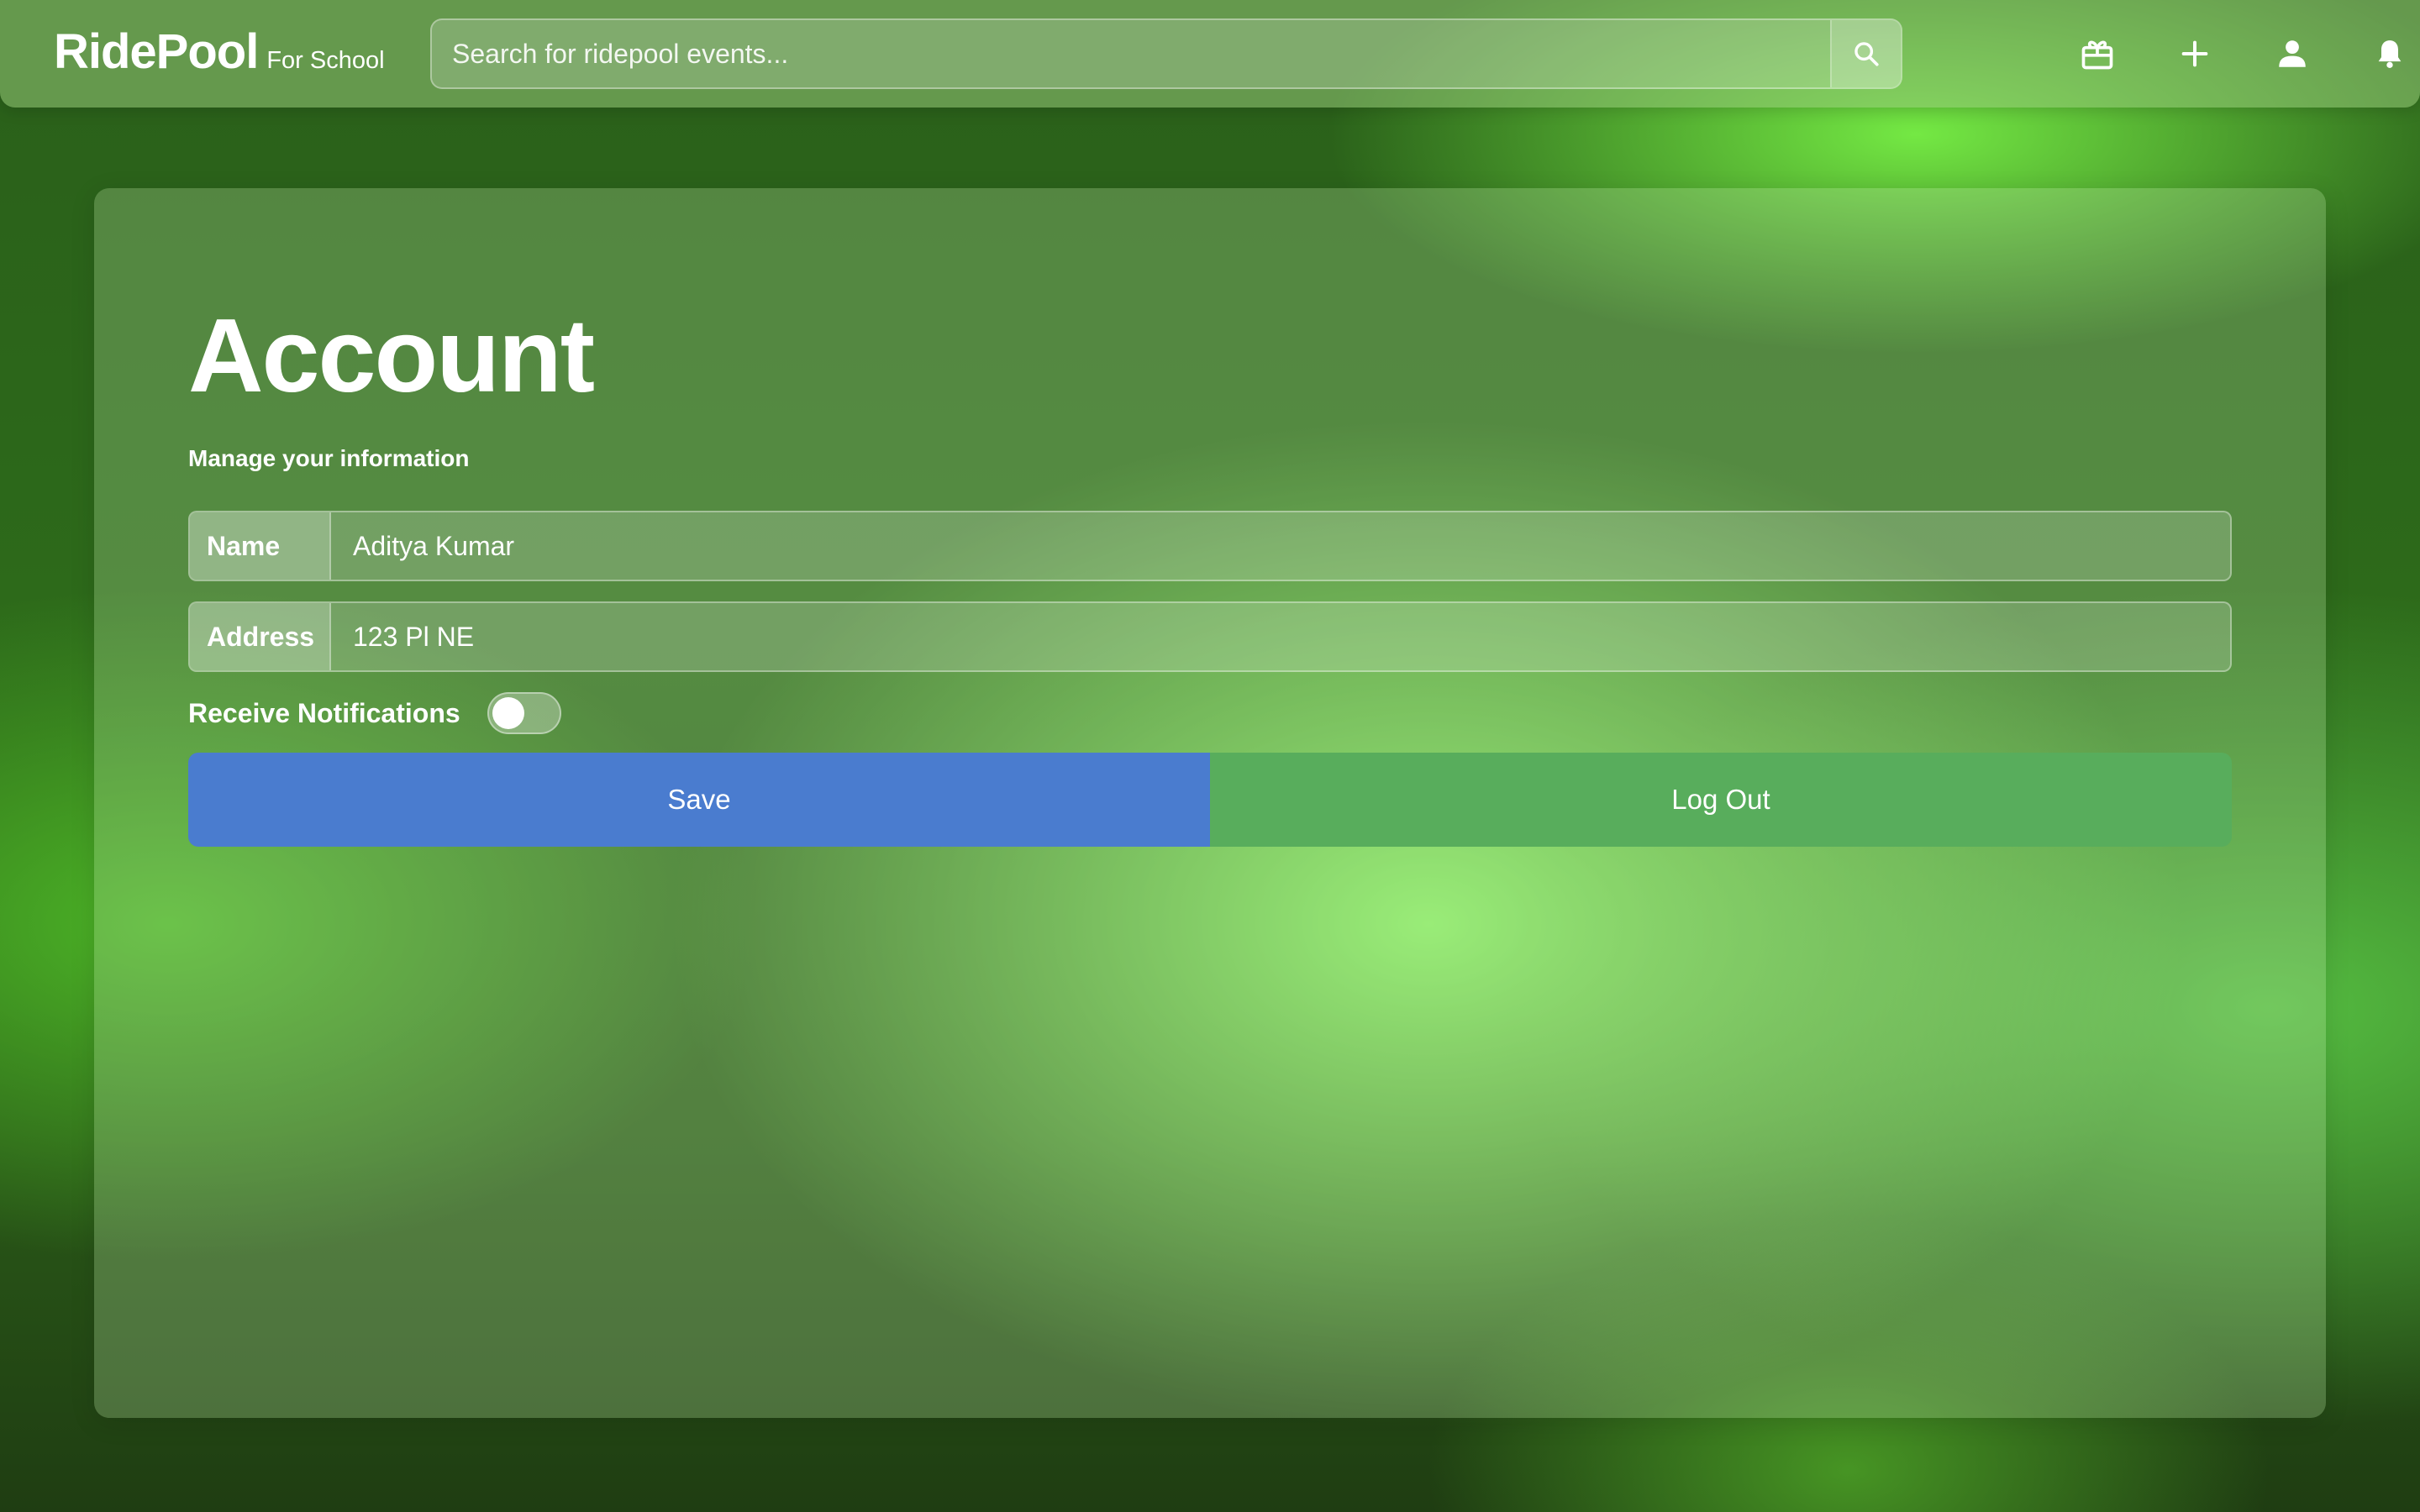  I want to click on name-field: Name, so click(1210, 546).